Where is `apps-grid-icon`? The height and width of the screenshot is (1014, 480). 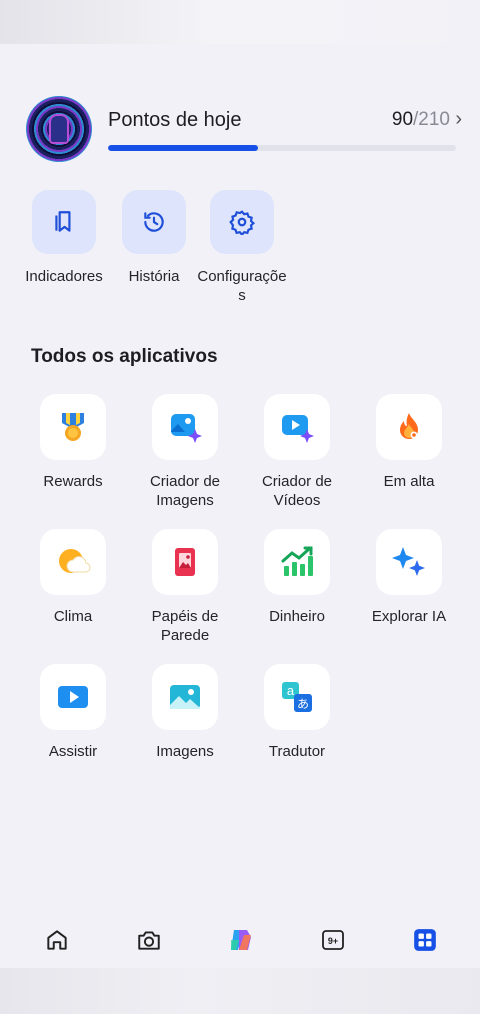 apps-grid-icon is located at coordinates (425, 940).